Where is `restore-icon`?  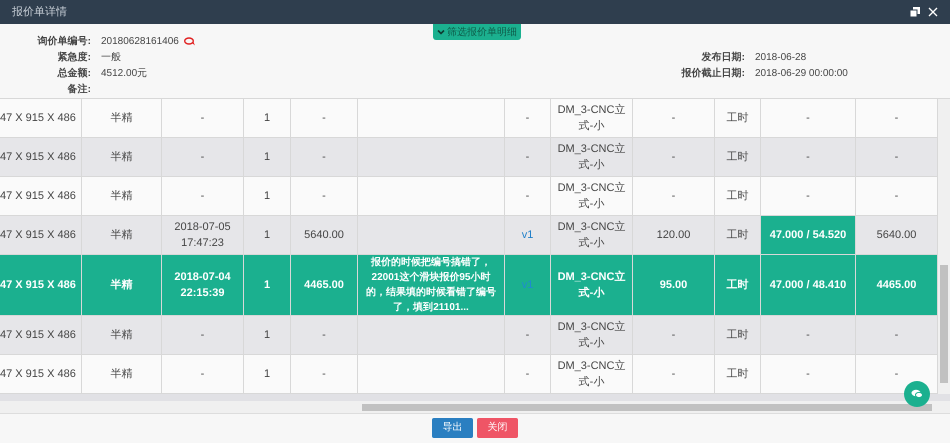
restore-icon is located at coordinates (915, 12).